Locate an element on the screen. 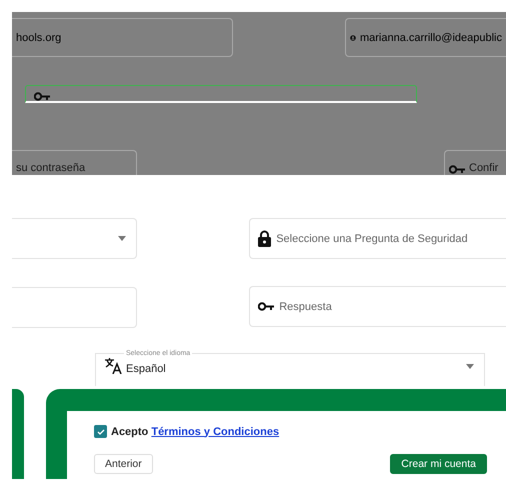  answer-field: Respuesta is located at coordinates (377, 306).